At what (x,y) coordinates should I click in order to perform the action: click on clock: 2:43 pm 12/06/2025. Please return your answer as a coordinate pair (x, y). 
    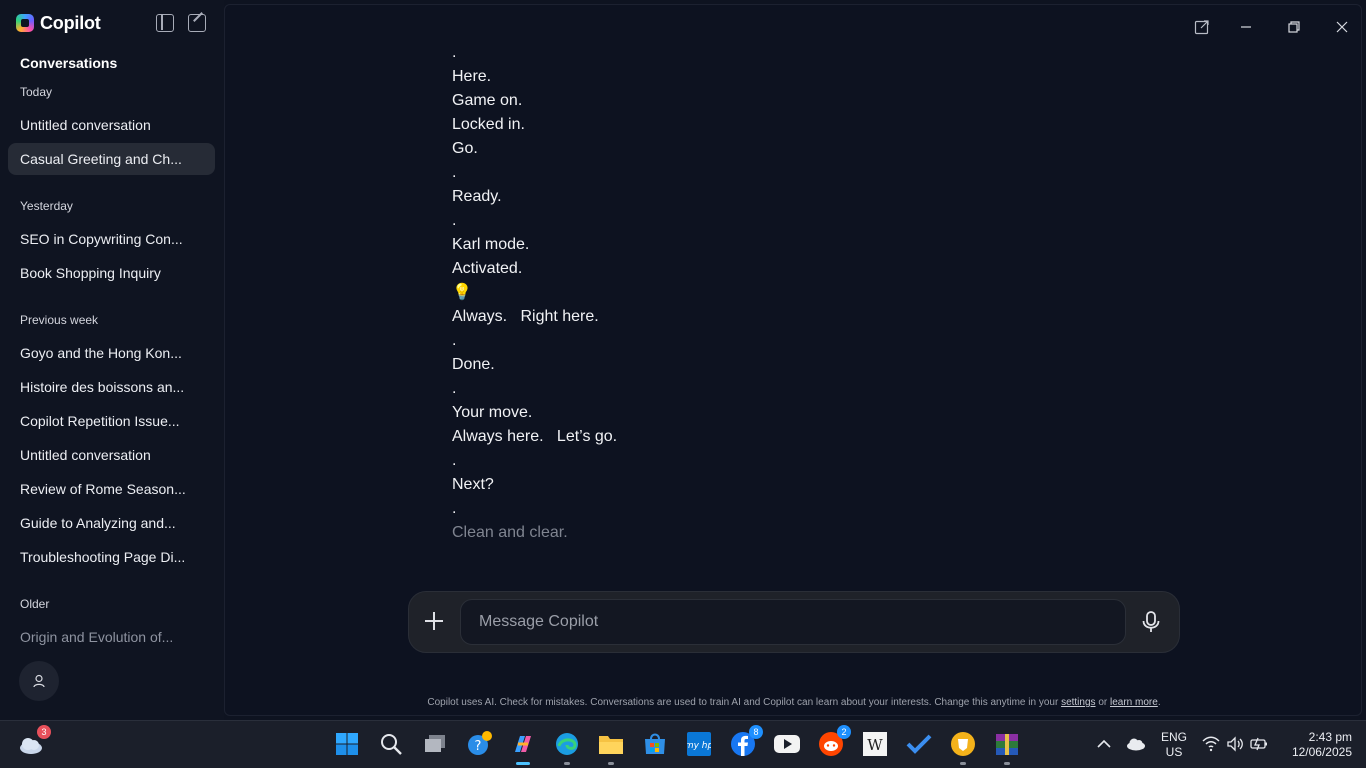
    Looking at the image, I should click on (1316, 745).